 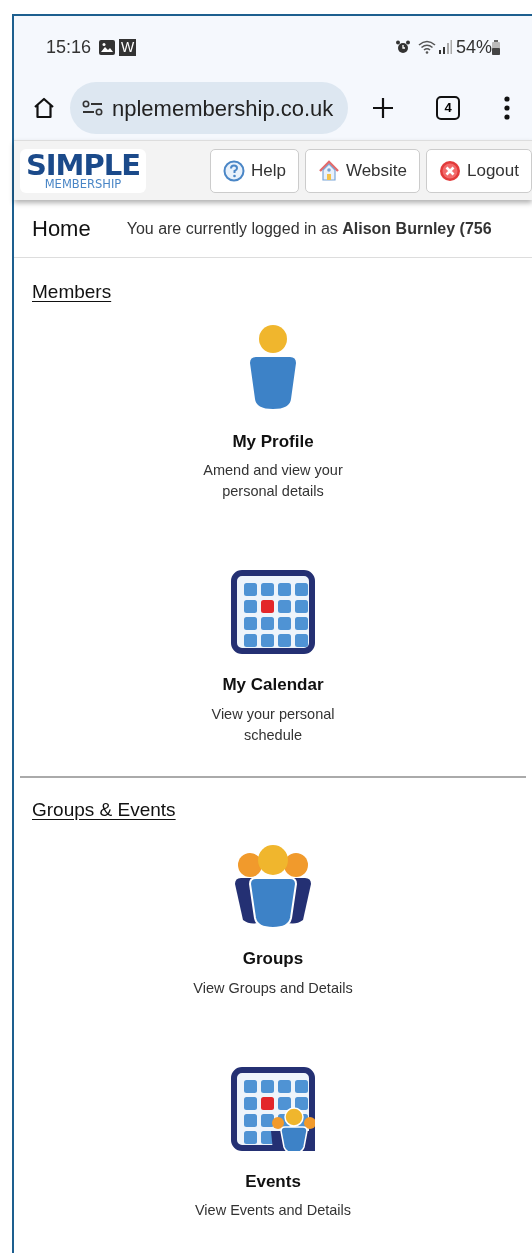 I want to click on close-icon, so click(x=450, y=170).